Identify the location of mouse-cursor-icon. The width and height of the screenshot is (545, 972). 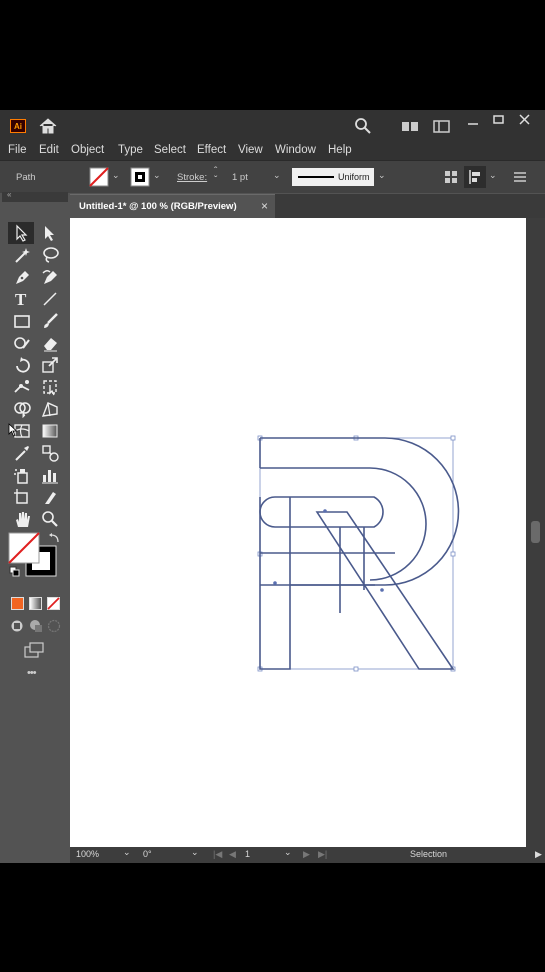
(13, 430).